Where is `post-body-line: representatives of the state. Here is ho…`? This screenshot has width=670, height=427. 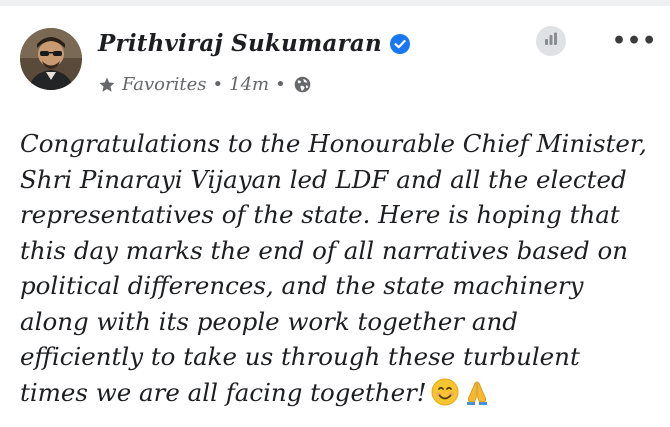 post-body-line: representatives of the state. Here is ho… is located at coordinates (320, 214).